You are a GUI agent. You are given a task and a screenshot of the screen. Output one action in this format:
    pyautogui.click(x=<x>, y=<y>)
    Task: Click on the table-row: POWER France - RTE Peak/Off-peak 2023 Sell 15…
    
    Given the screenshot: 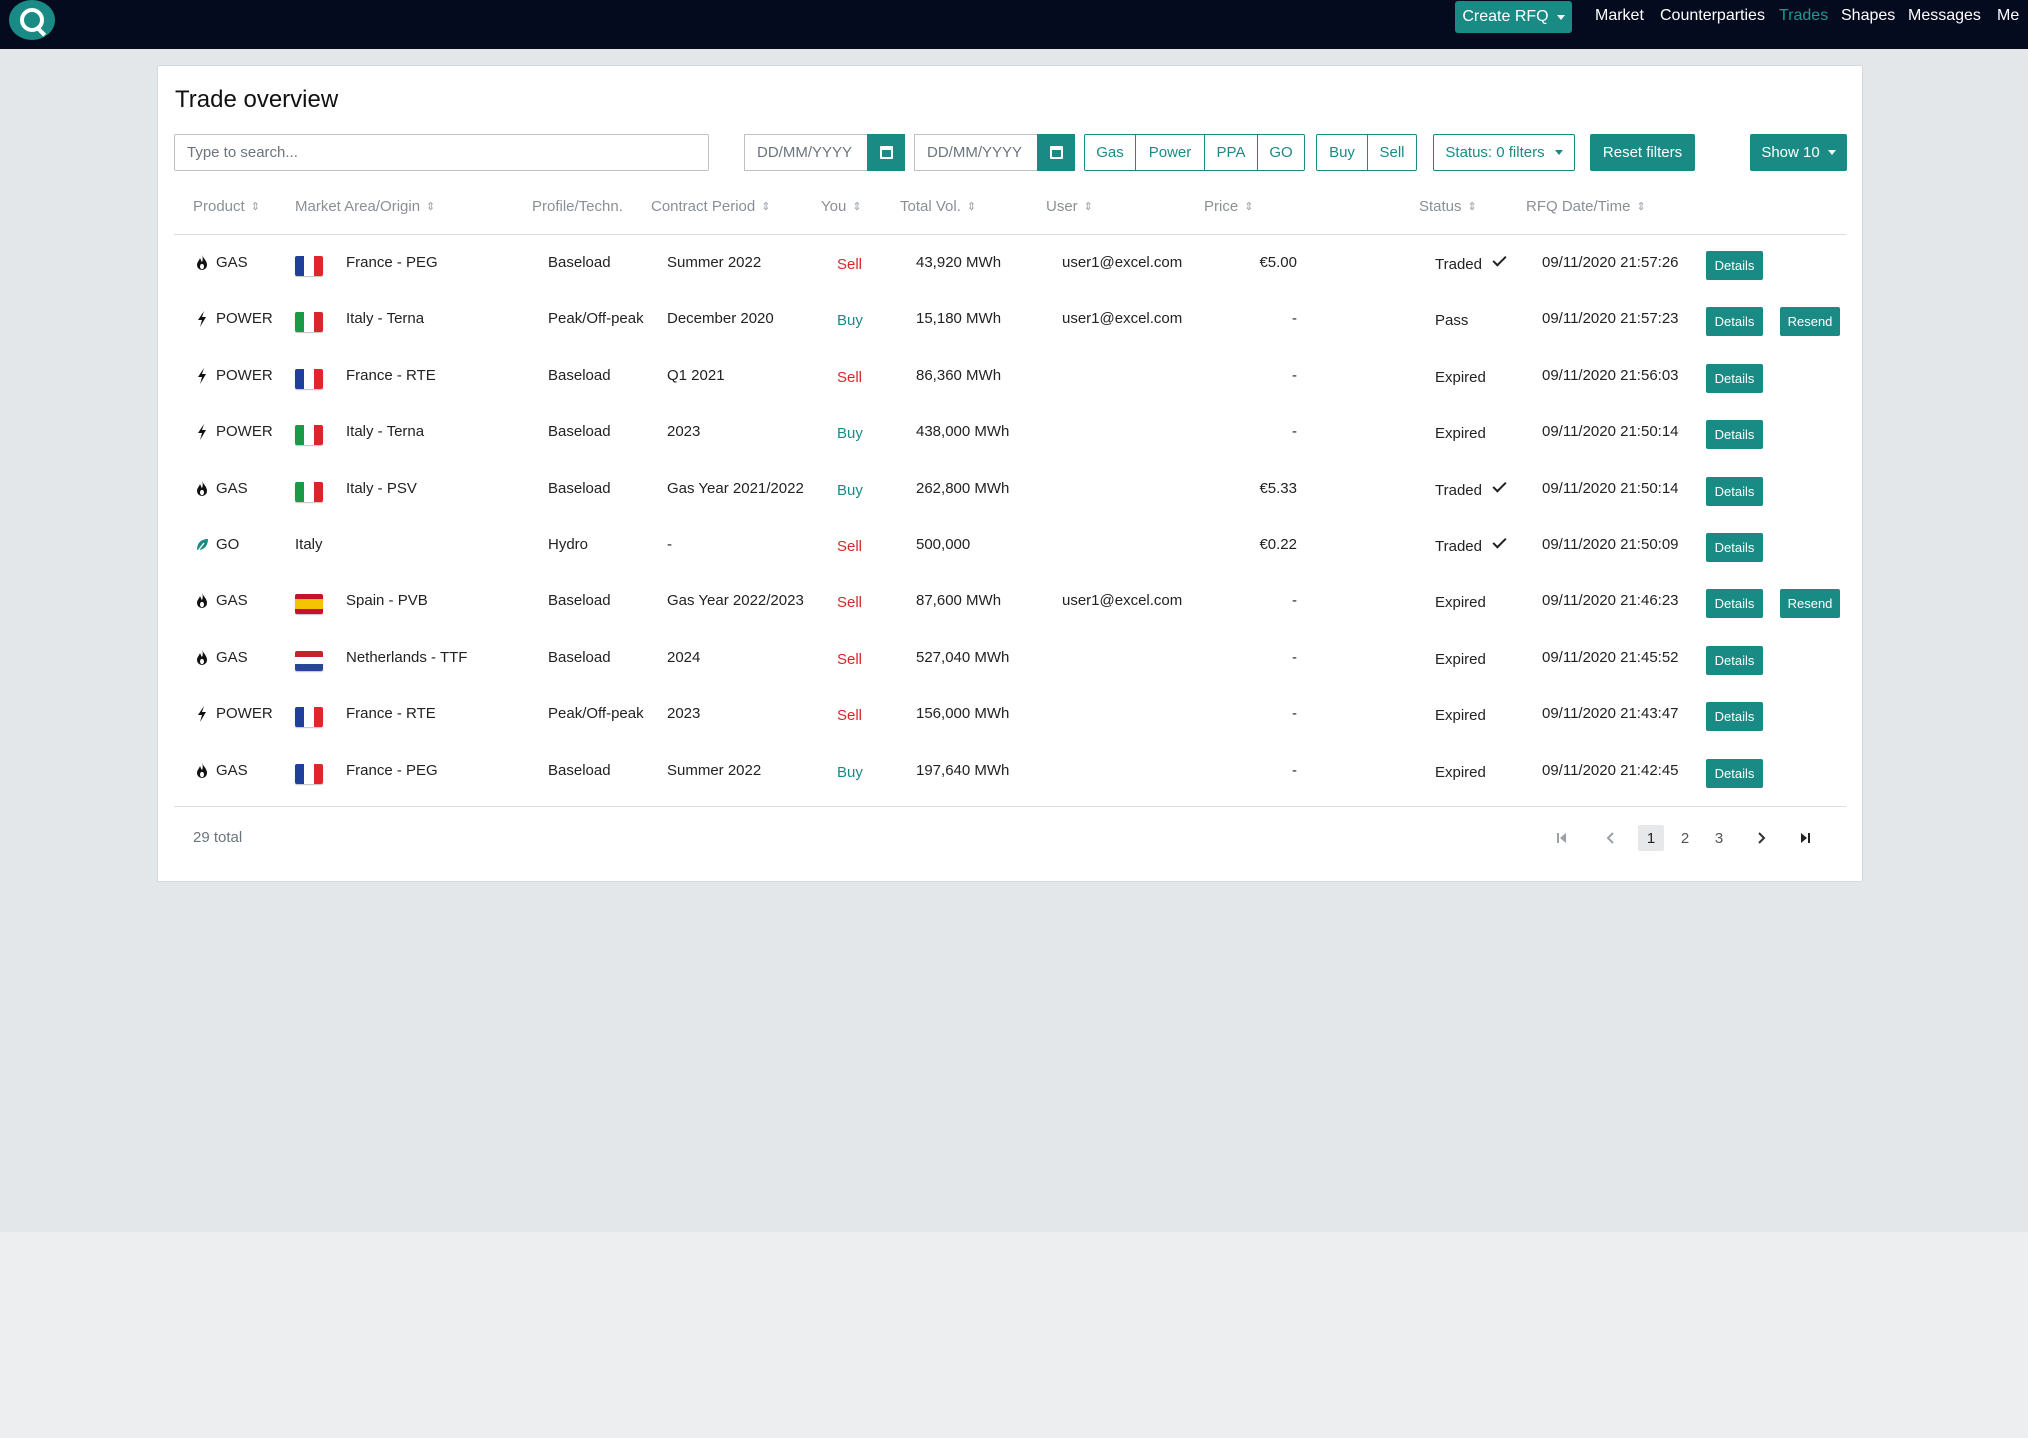 What is the action you would take?
    pyautogui.click(x=1010, y=715)
    